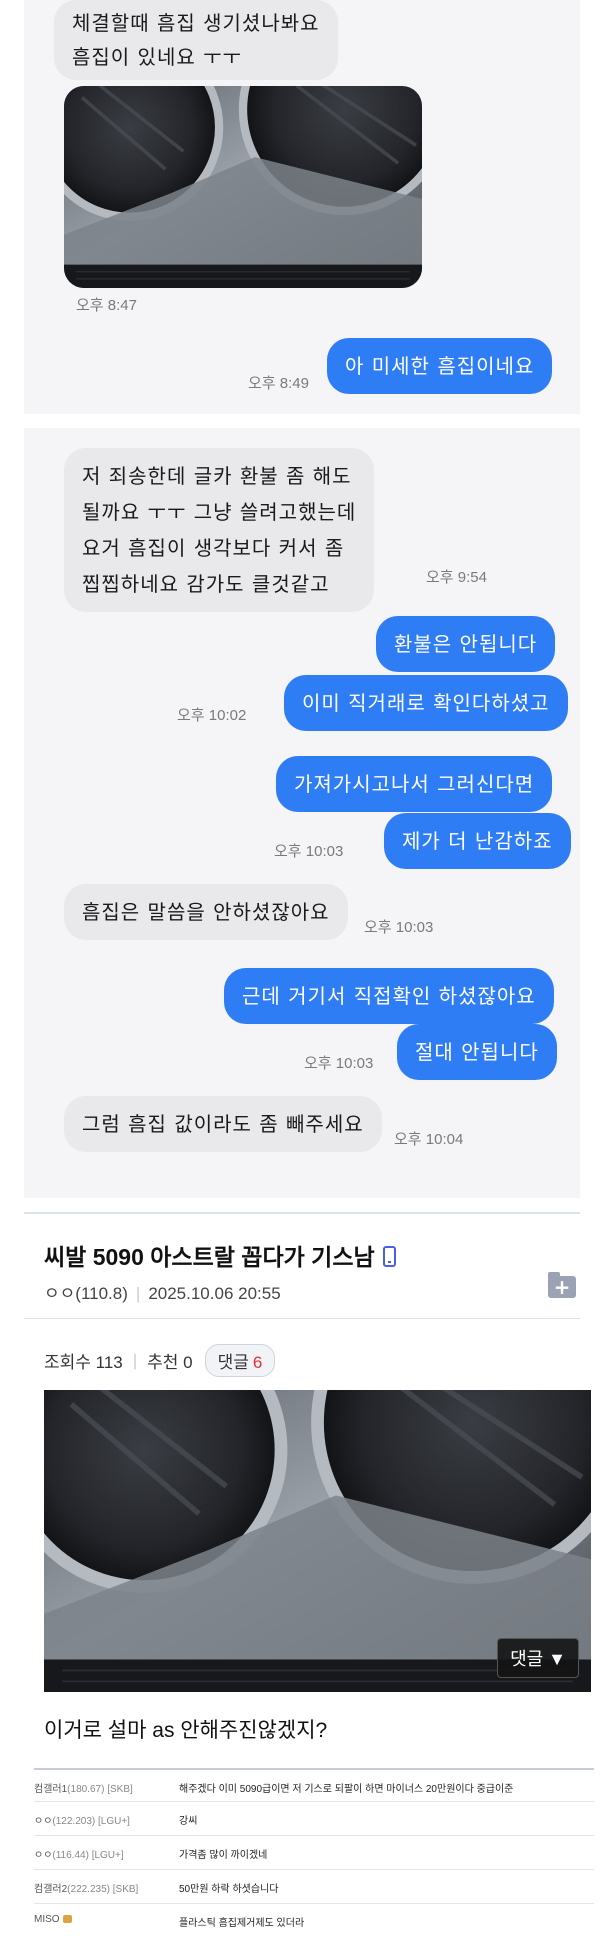  What do you see at coordinates (188, 1821) in the screenshot?
I see `comment-text: 강씨` at bounding box center [188, 1821].